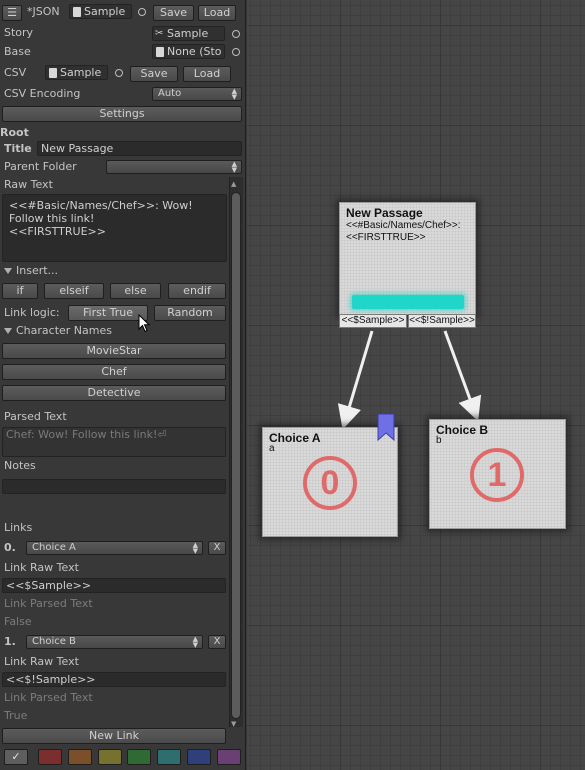  What do you see at coordinates (236, 52) in the screenshot?
I see `base-picker-icon` at bounding box center [236, 52].